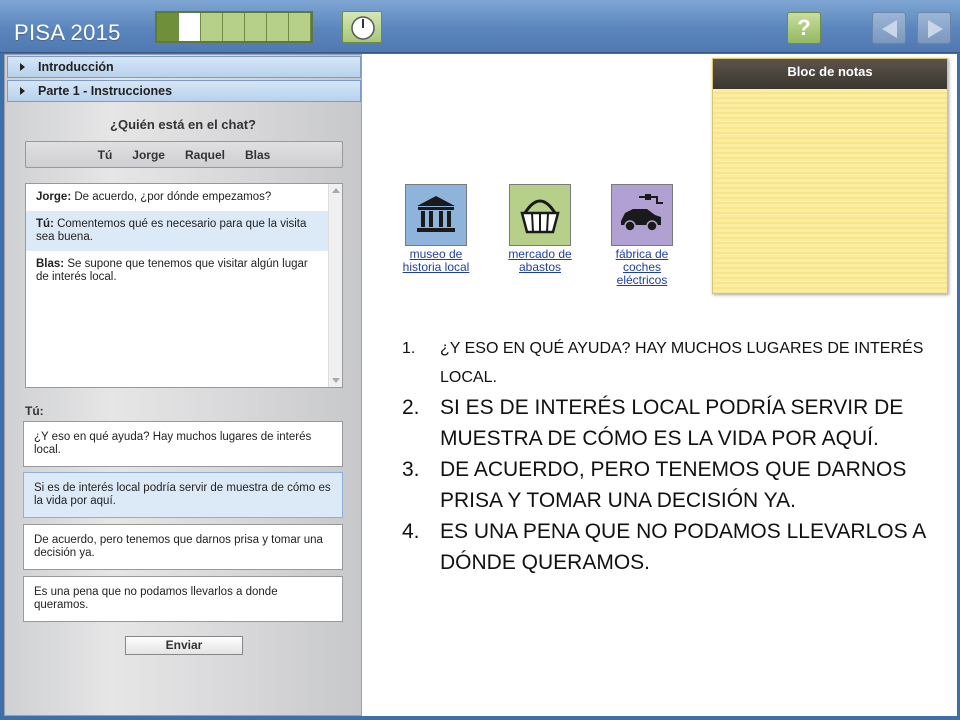 Image resolution: width=960 pixels, height=720 pixels. I want to click on you-label: Tú:, so click(34, 411).